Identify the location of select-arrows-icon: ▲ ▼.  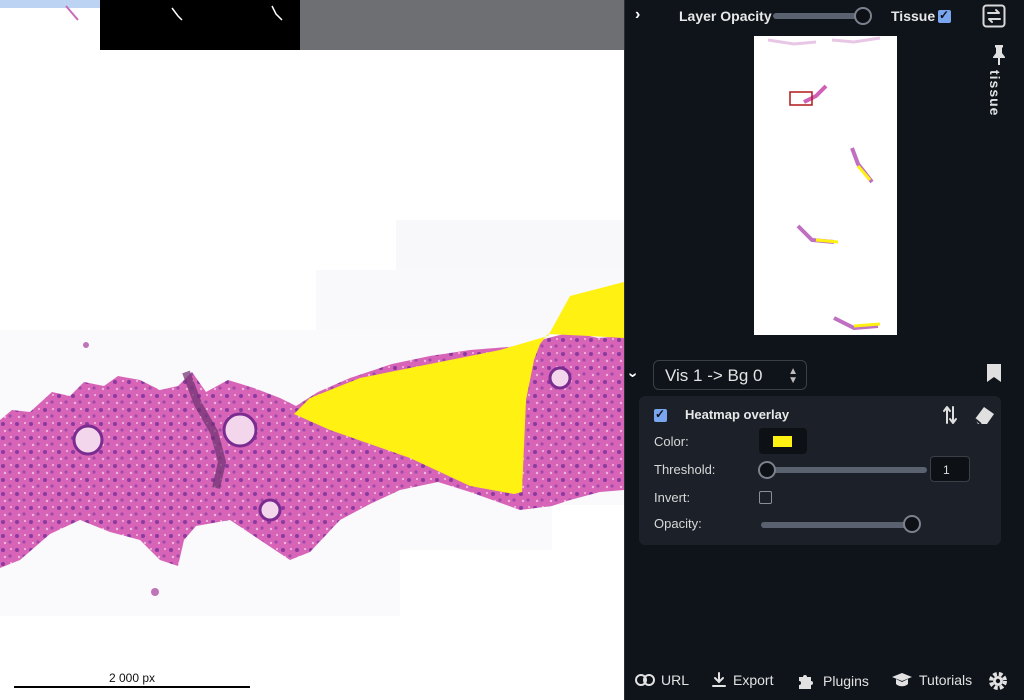
(793, 376).